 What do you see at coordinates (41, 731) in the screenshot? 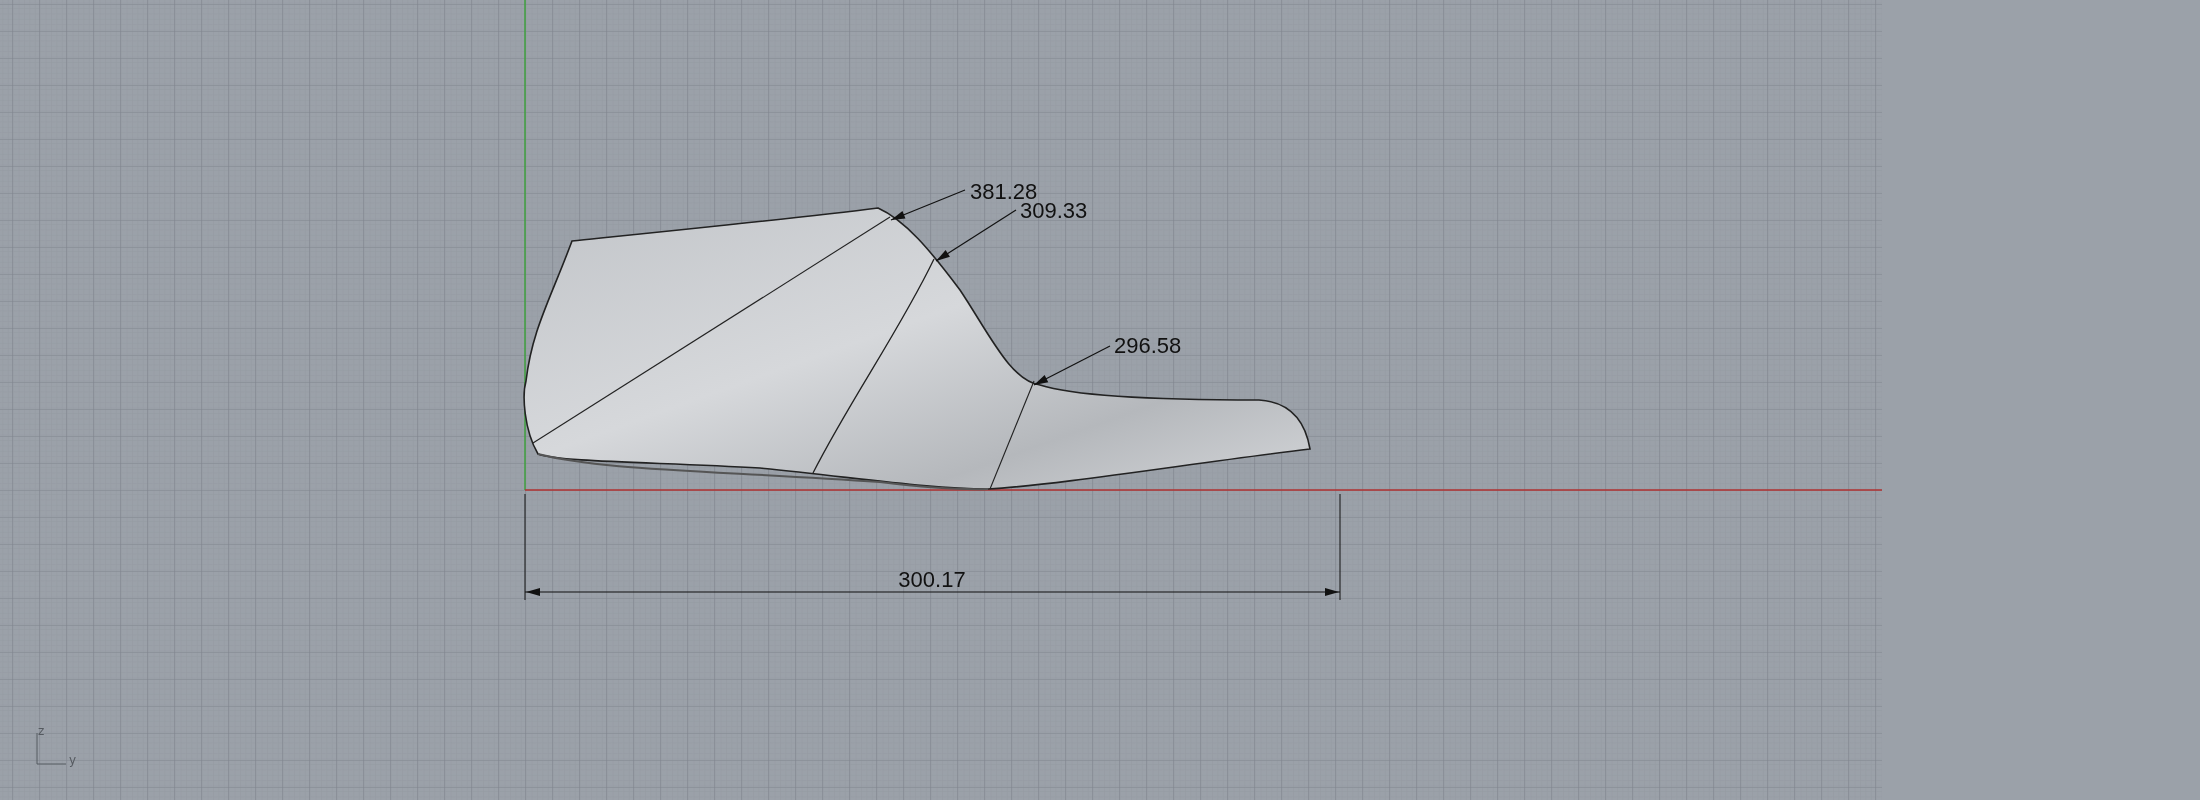
I see `axis-label: z` at bounding box center [41, 731].